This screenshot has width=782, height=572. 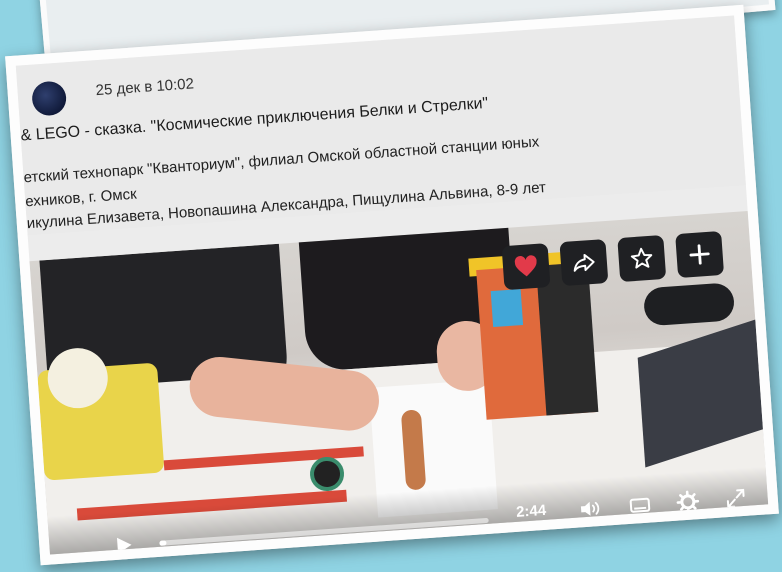 I want to click on favorite-button, so click(x=642, y=258).